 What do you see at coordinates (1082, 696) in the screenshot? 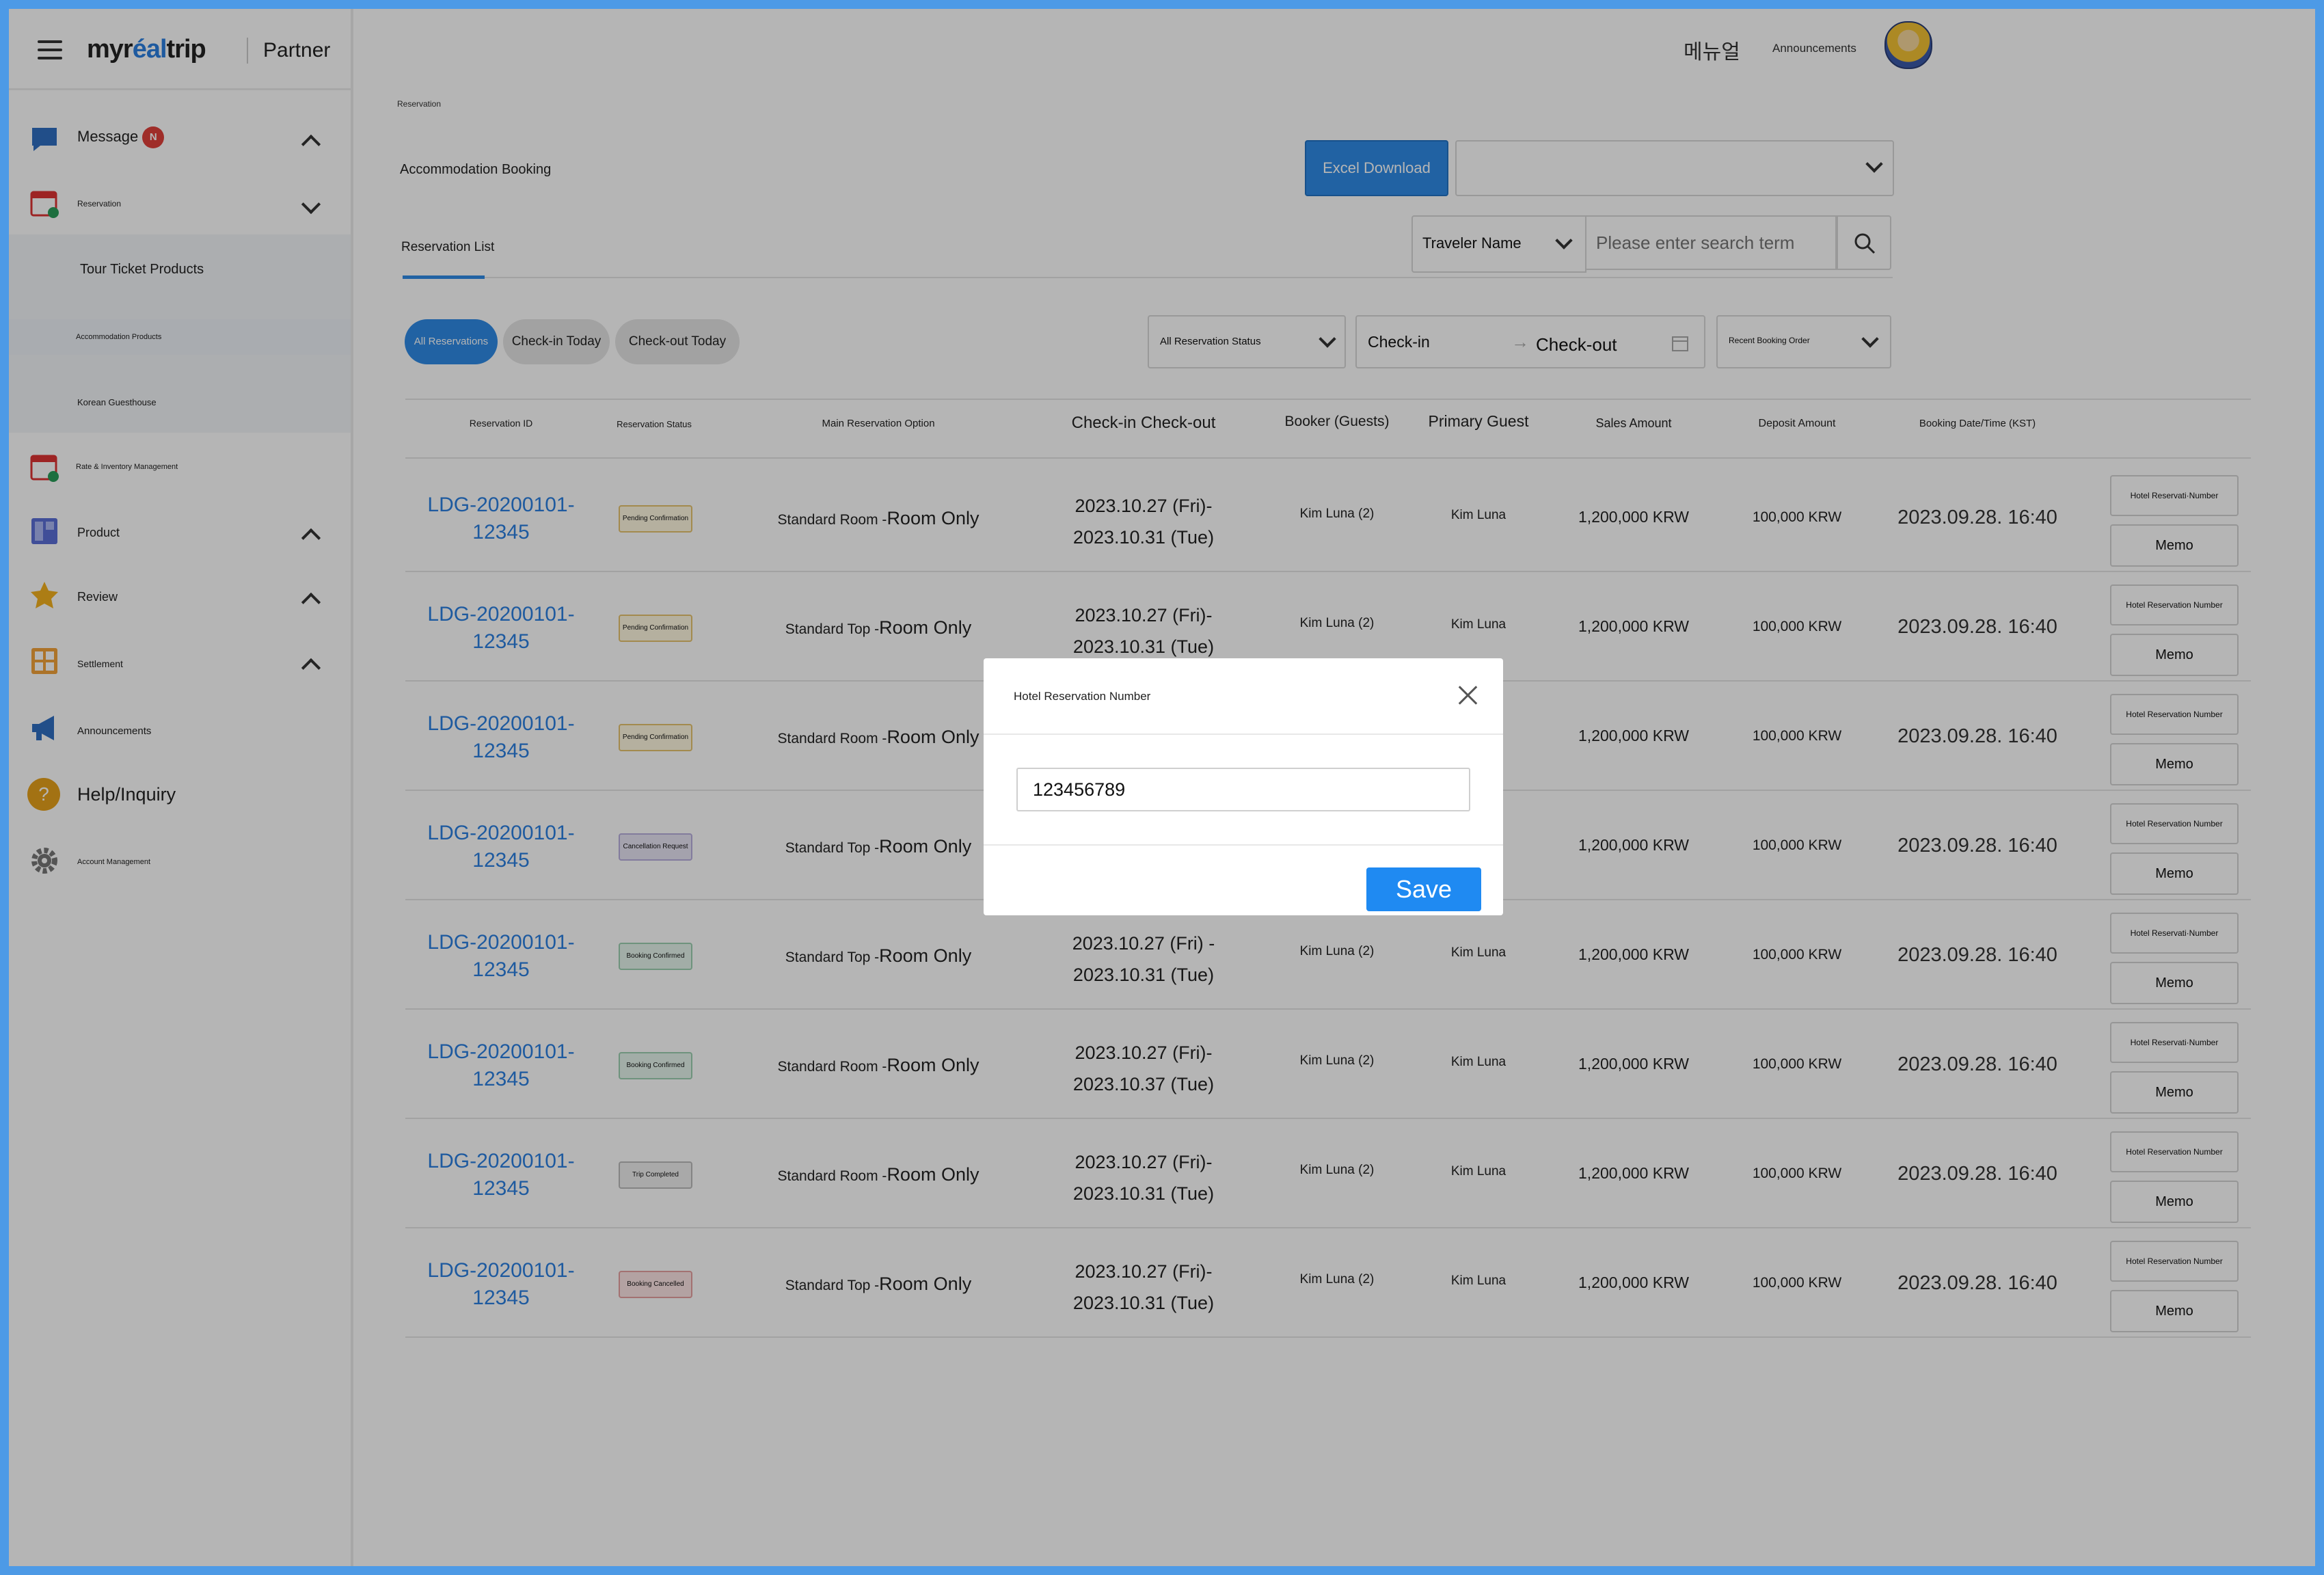
I see `dialog-title: Hotel Reservation Number` at bounding box center [1082, 696].